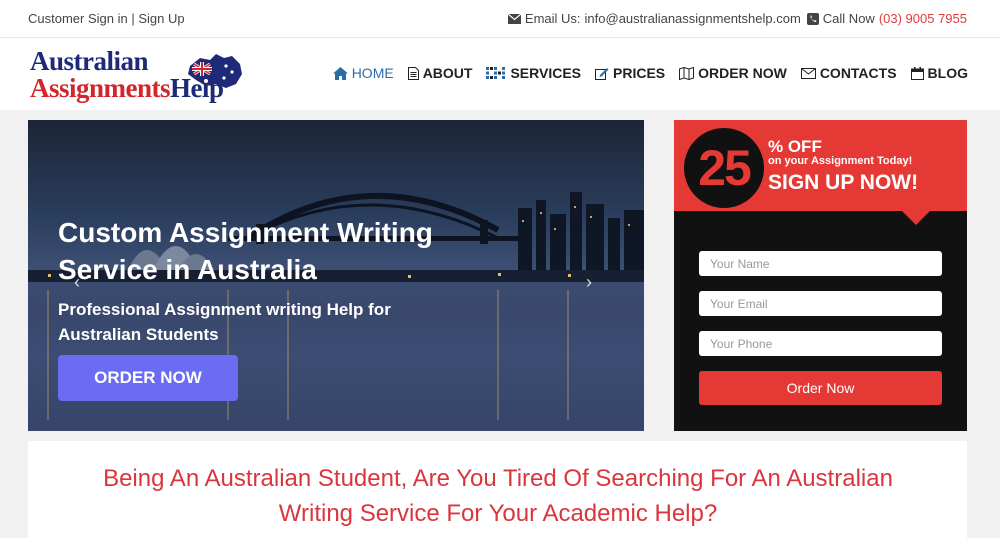 The height and width of the screenshot is (538, 1000). Describe the element at coordinates (372, 73) in the screenshot. I see `nav-home-label: HOME` at that location.